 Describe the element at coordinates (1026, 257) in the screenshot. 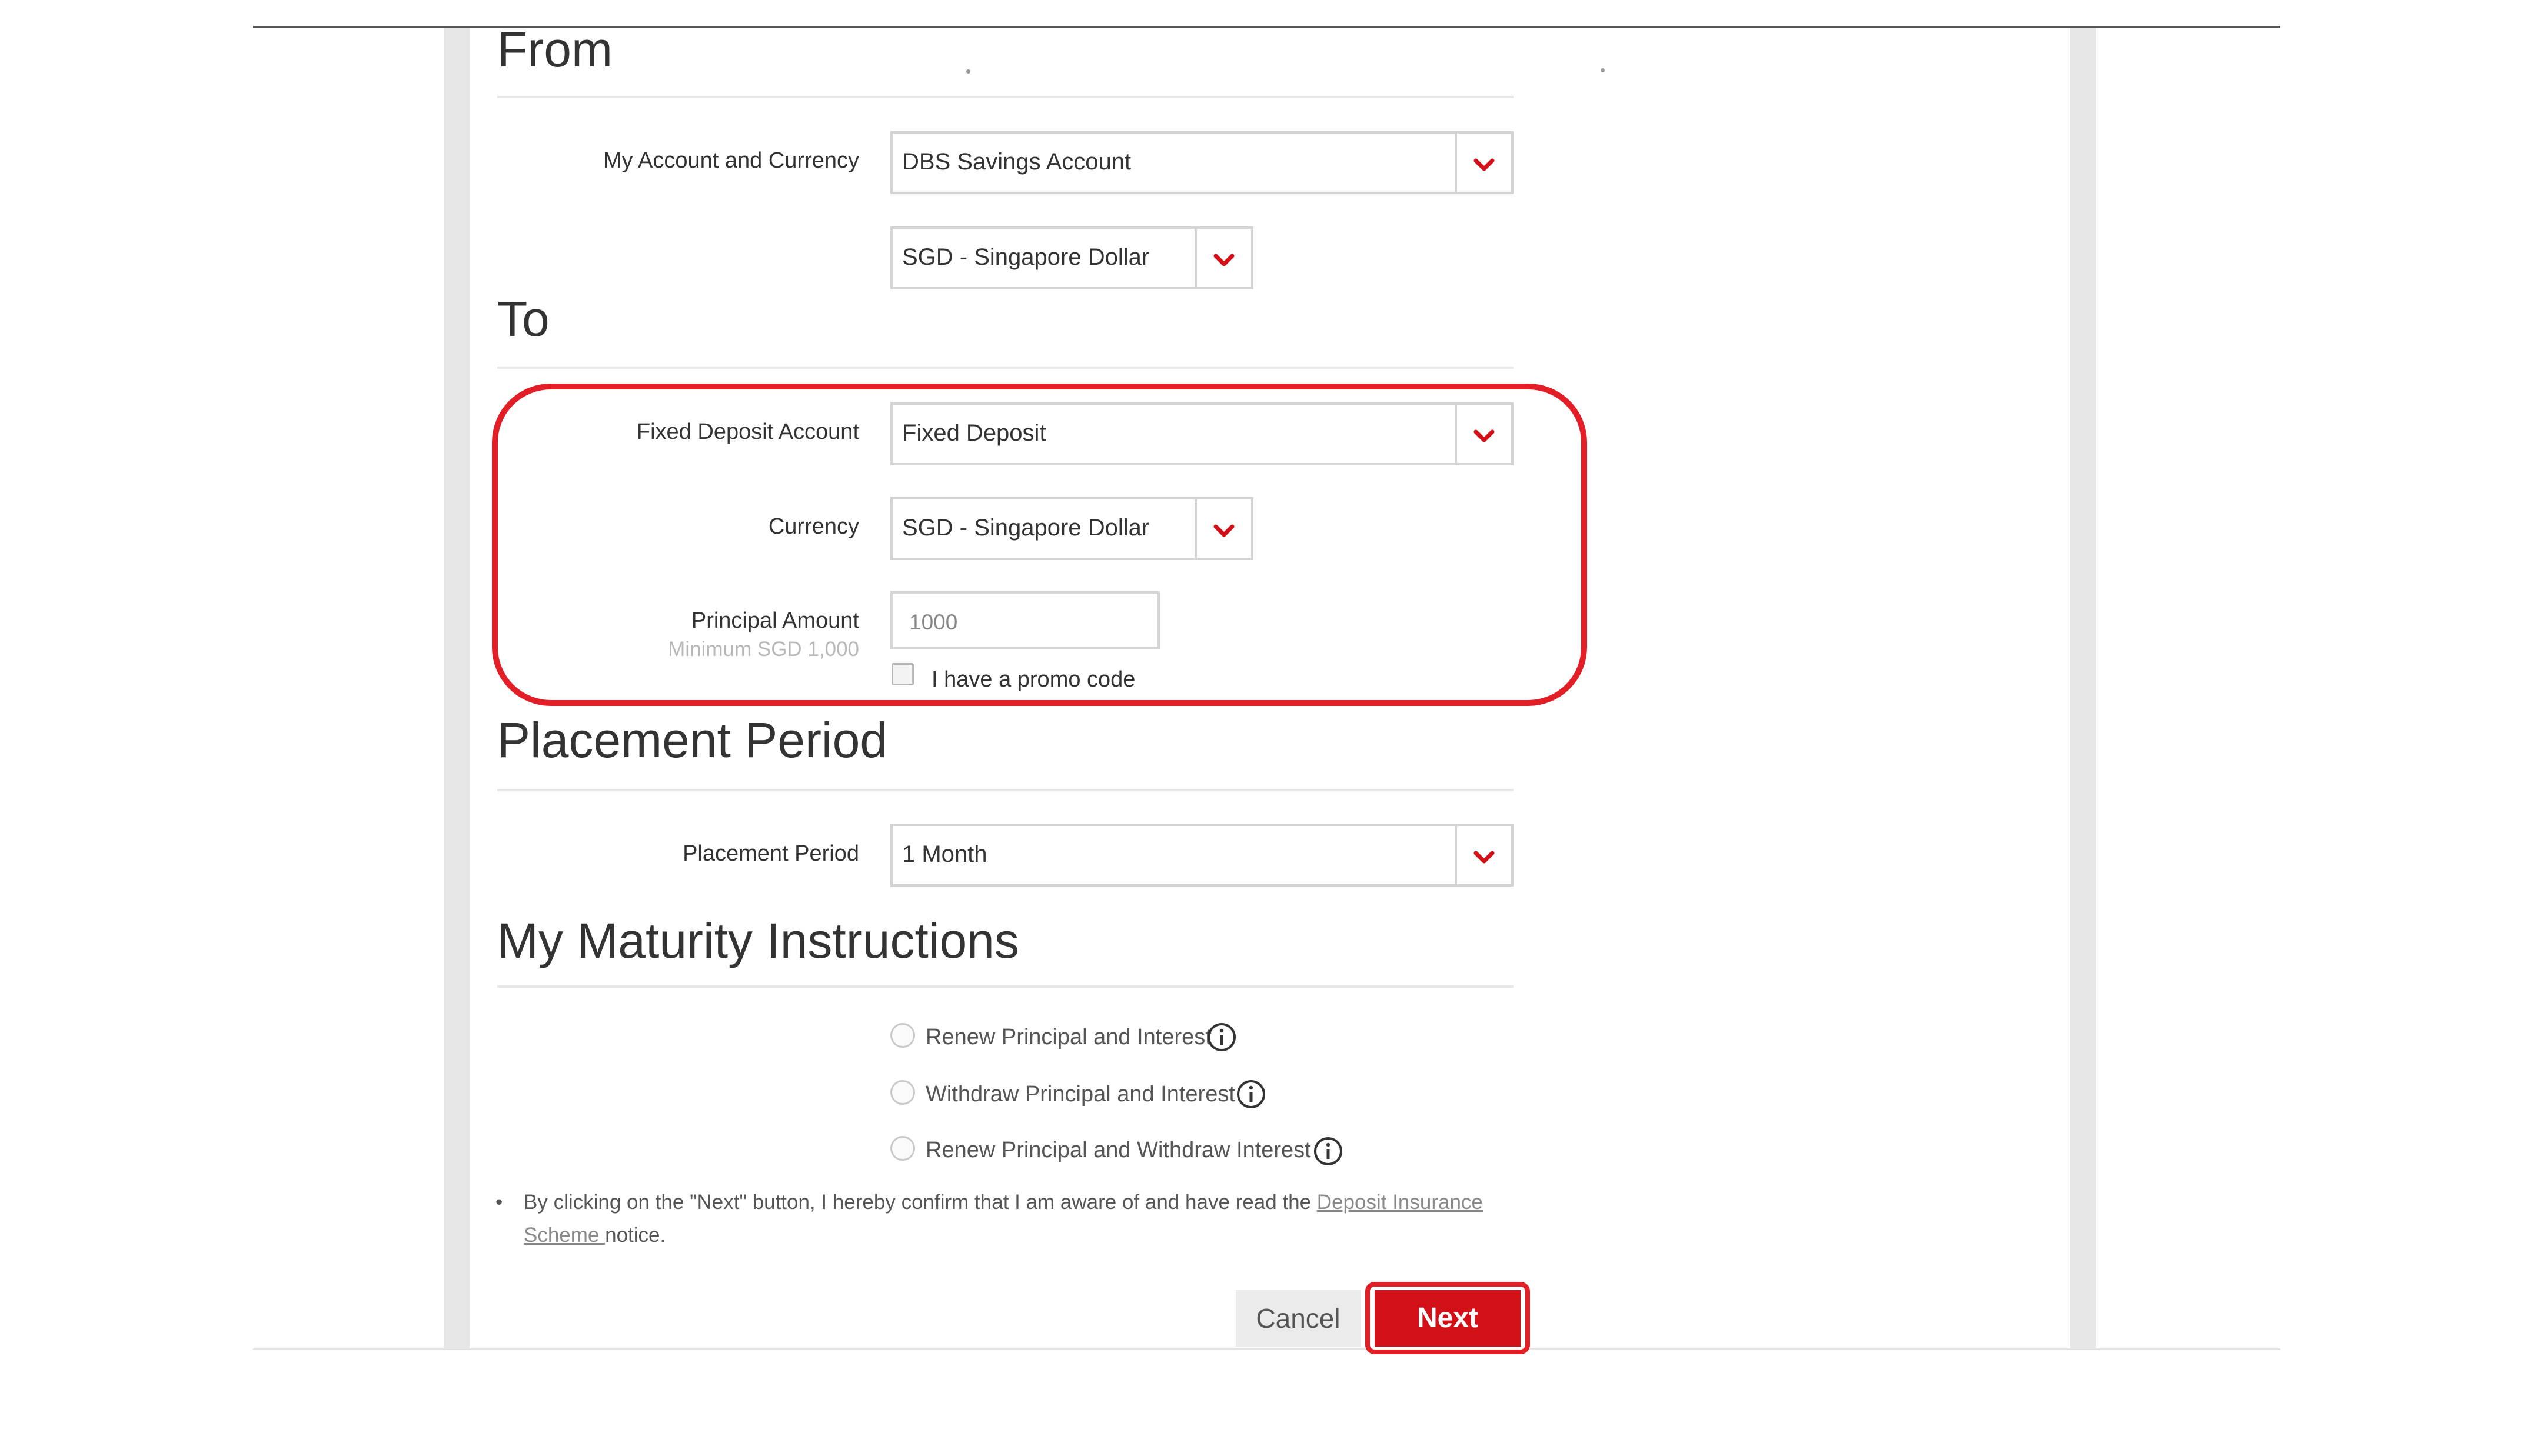

I see `from-currency-value: SGD - Singapore Dollar` at that location.